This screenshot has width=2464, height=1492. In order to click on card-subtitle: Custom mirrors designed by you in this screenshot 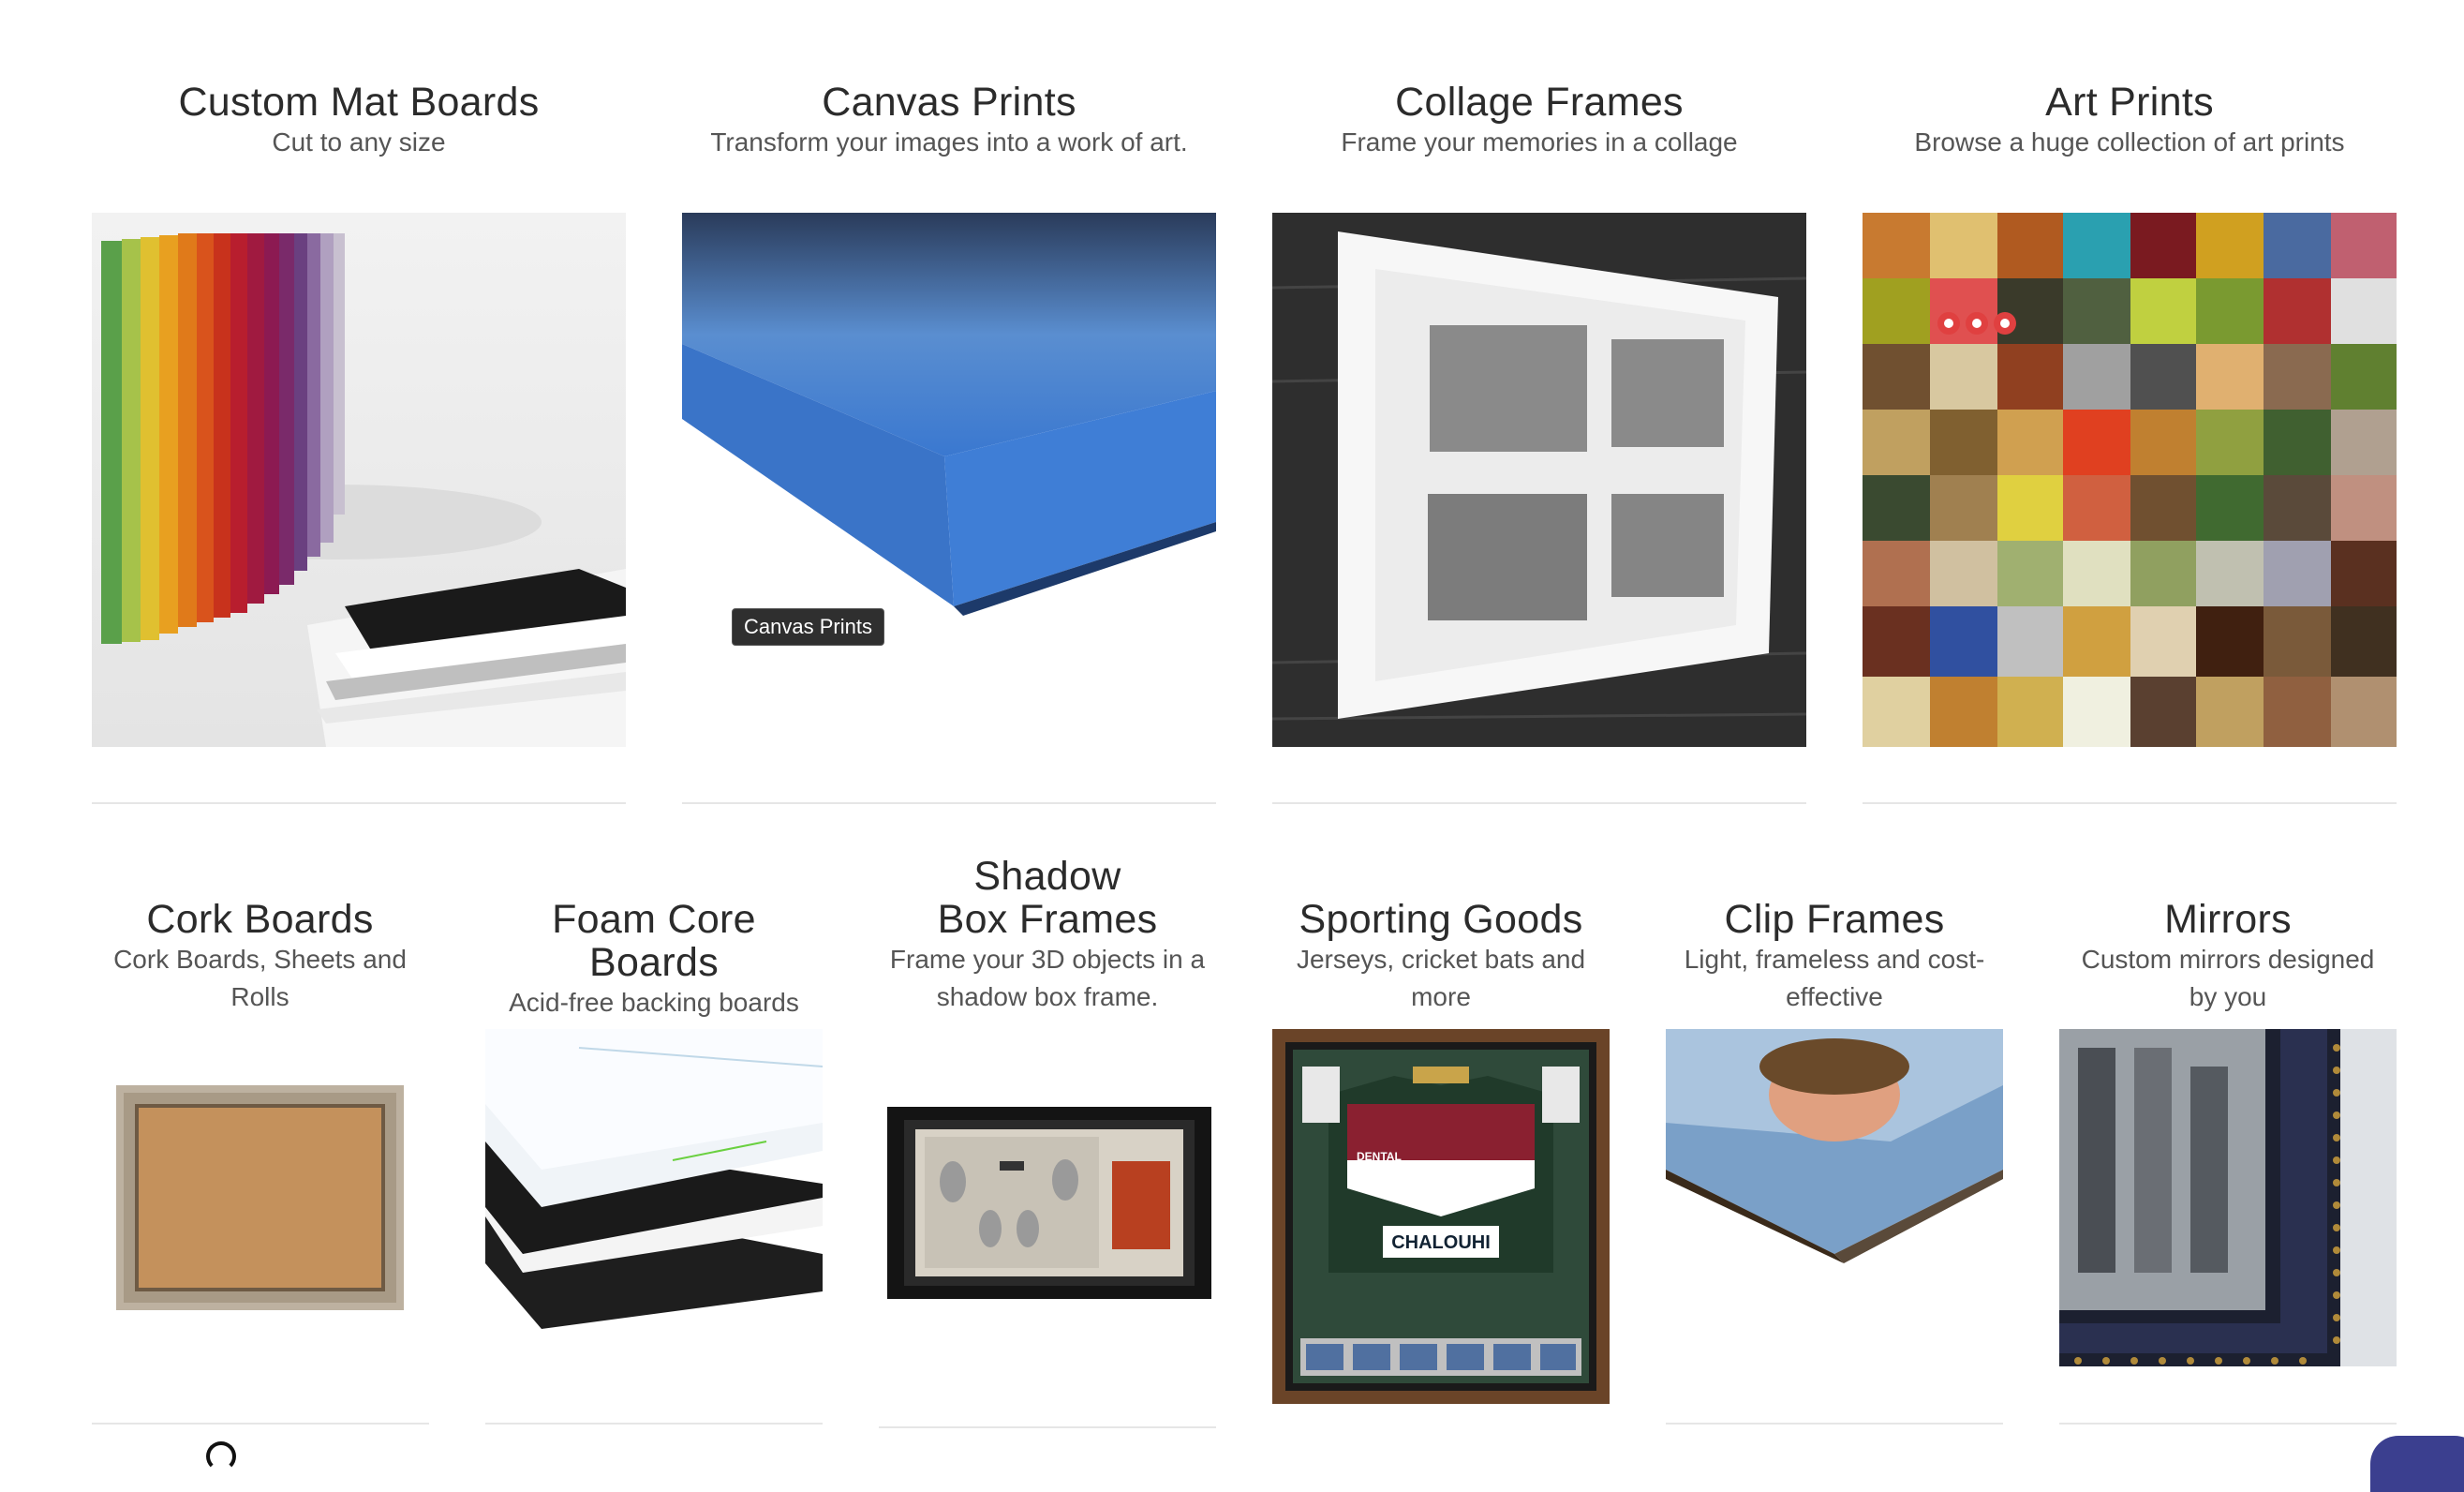, I will do `click(2228, 978)`.